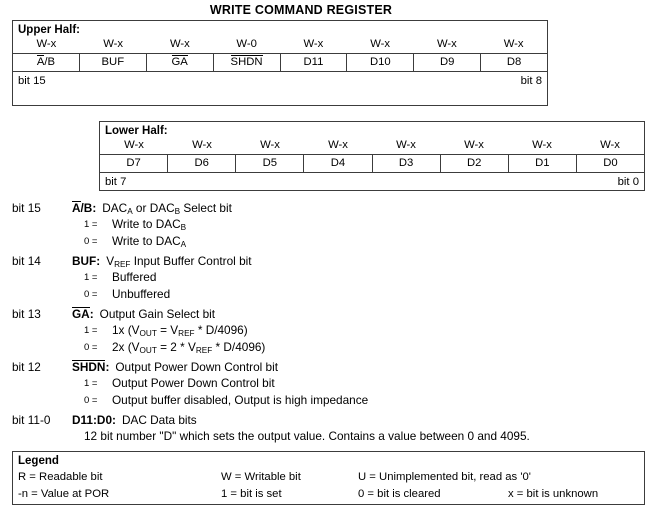 The height and width of the screenshot is (515, 650). I want to click on upper-half-name-row: A/B BUF GA SHDN D11 D10 D9 D8, so click(280, 62).